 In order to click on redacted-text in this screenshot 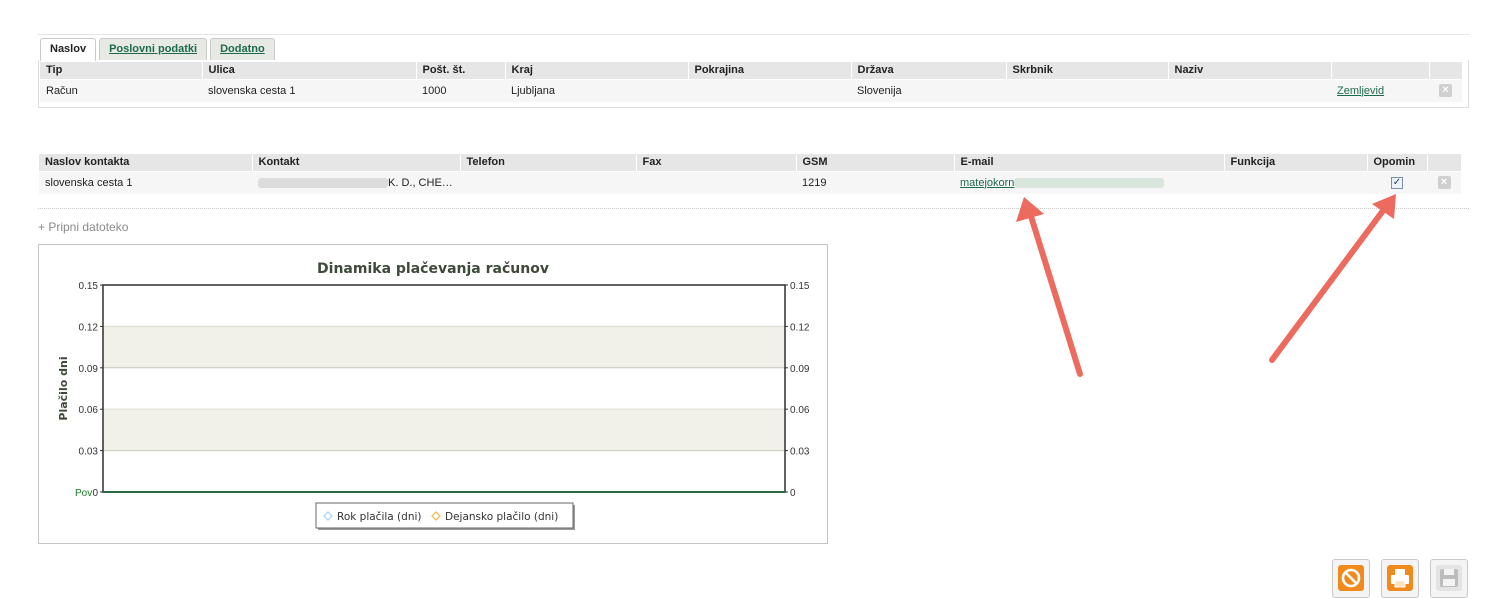, I will do `click(323, 182)`.